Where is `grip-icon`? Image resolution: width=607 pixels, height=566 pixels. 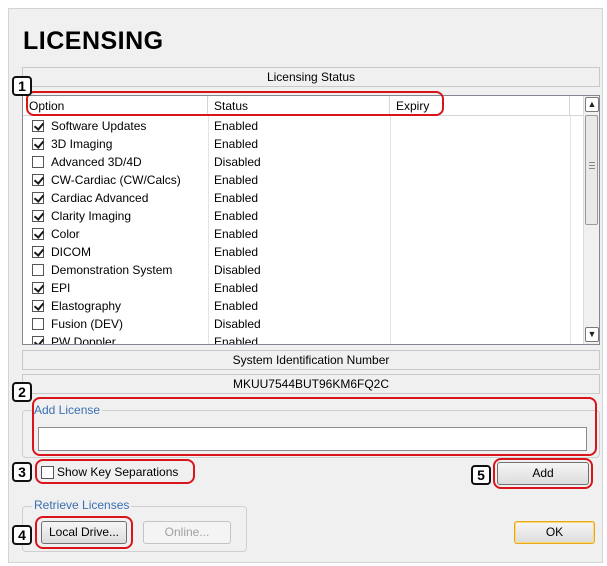
grip-icon is located at coordinates (592, 165).